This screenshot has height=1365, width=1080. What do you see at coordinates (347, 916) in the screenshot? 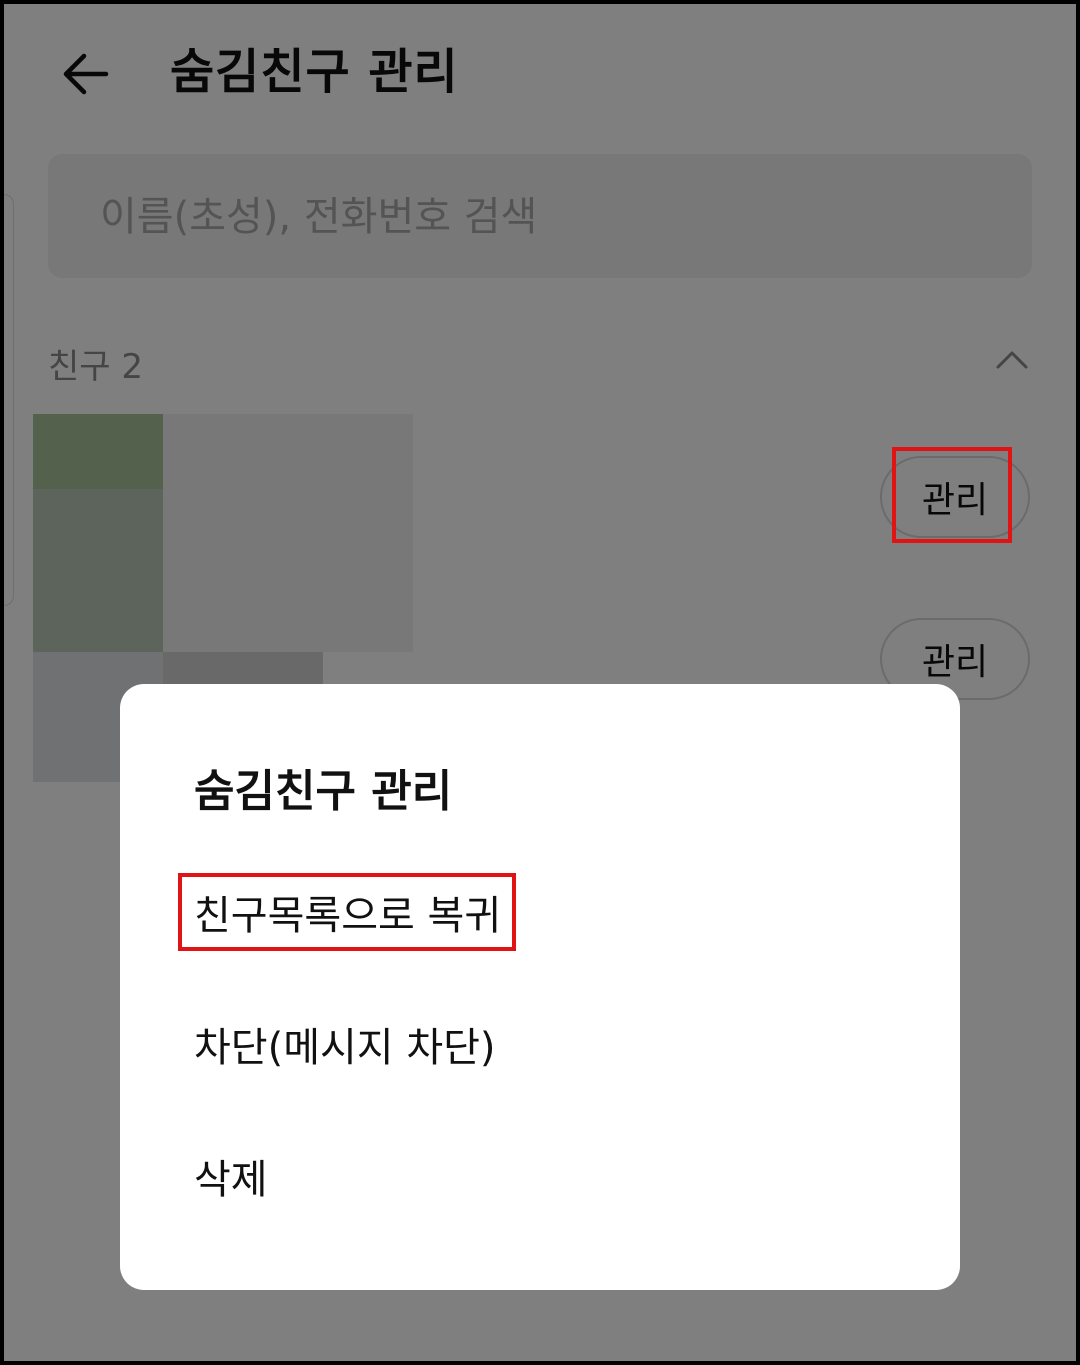
I see `restore-to-friends-option: 친구목록으로 복귀` at bounding box center [347, 916].